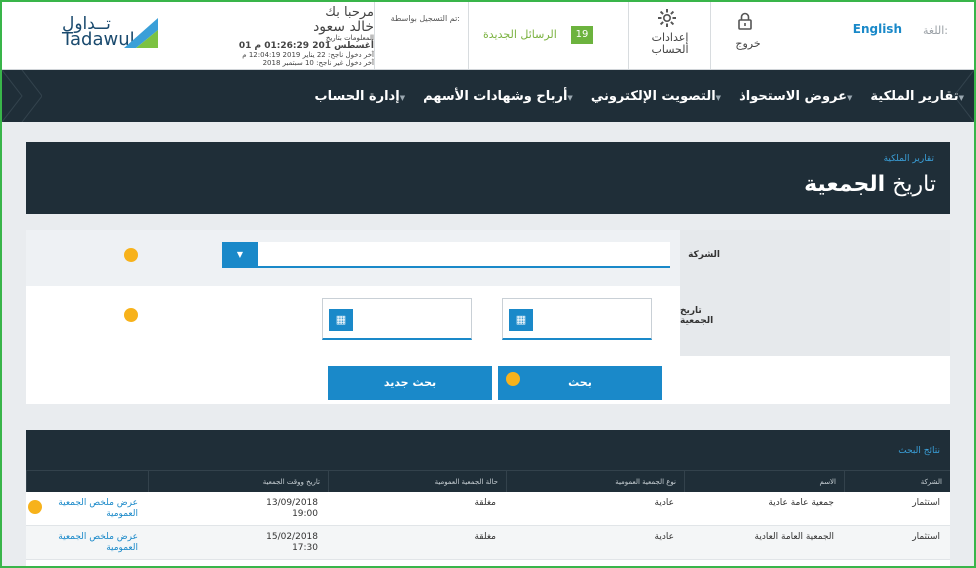 Image resolution: width=976 pixels, height=568 pixels. What do you see at coordinates (488, 321) in the screenshot?
I see `assembly-date-row: تاريخ الجمعية ▦ ▦` at bounding box center [488, 321].